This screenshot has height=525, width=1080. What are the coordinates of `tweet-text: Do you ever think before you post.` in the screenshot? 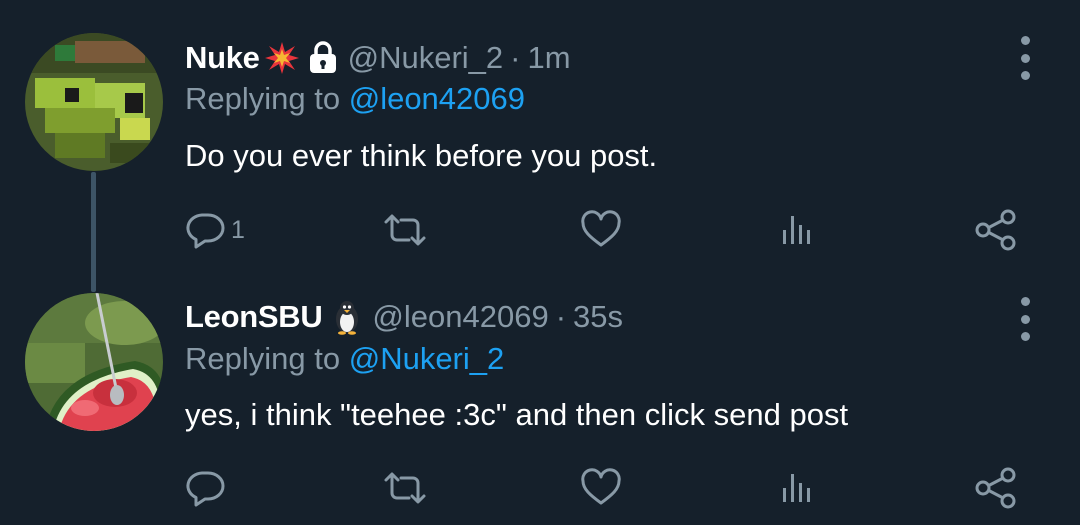 It's located at (421, 155).